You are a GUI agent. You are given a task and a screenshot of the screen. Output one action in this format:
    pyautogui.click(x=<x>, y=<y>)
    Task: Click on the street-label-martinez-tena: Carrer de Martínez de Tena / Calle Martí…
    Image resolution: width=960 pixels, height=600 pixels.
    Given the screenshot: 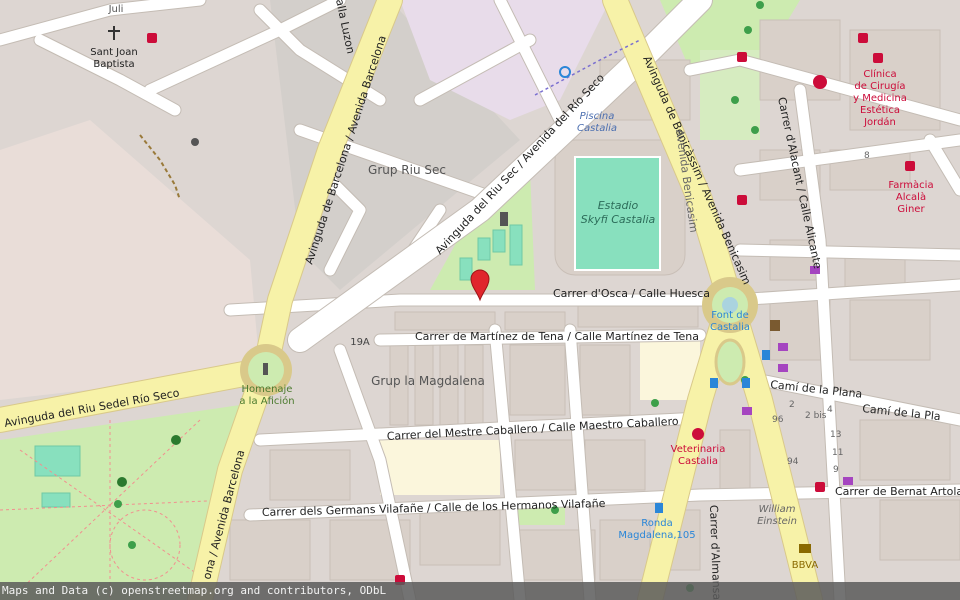 What is the action you would take?
    pyautogui.click(x=557, y=336)
    